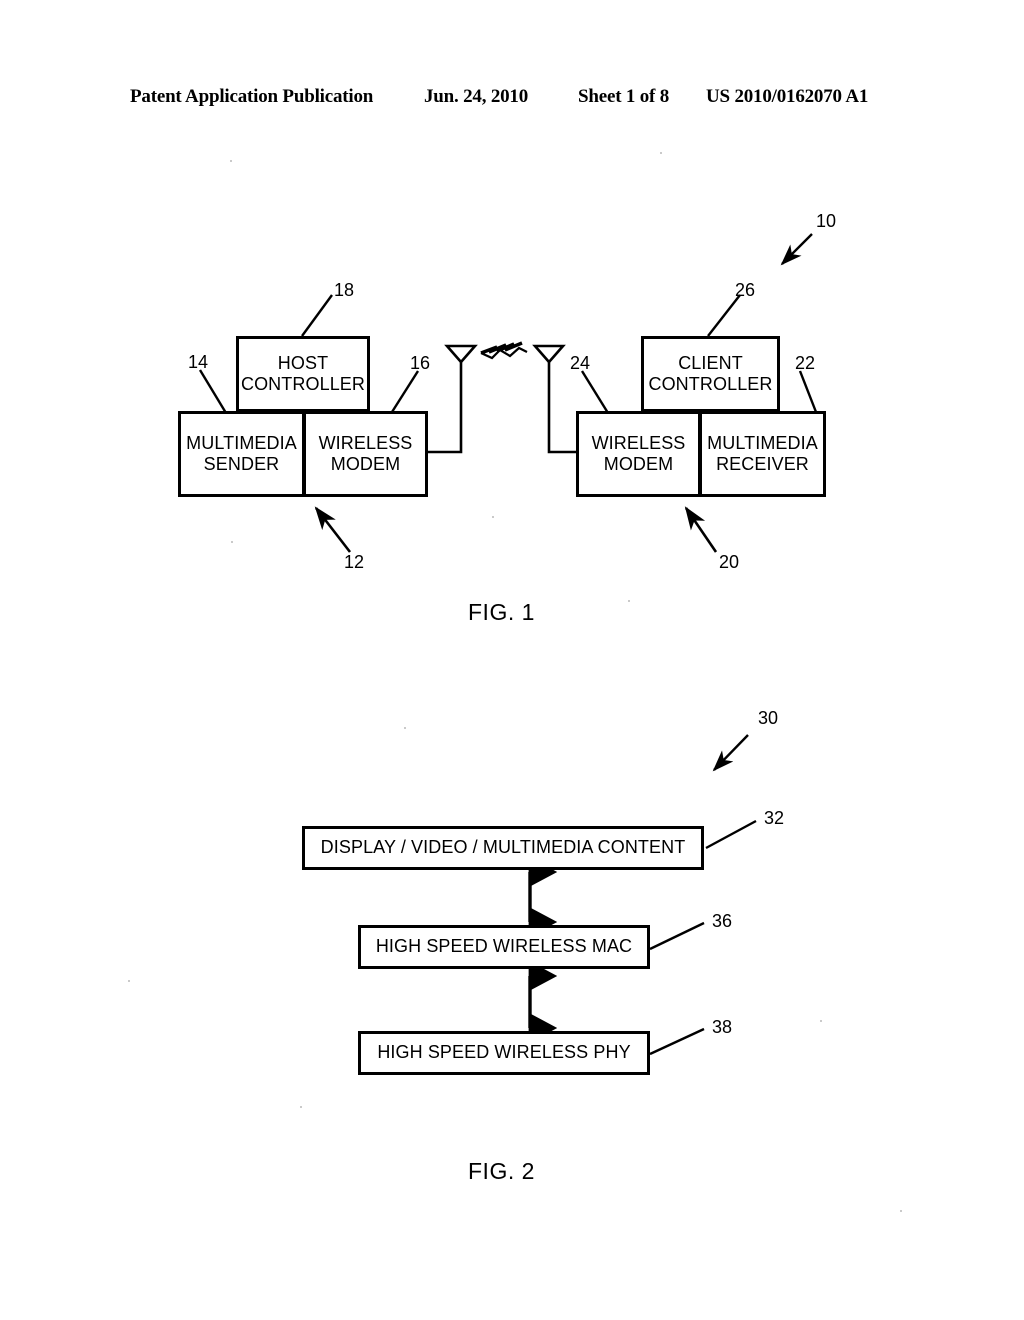 Image resolution: width=1024 pixels, height=1320 pixels. What do you see at coordinates (354, 562) in the screenshot?
I see `fig1-ref-12: 12` at bounding box center [354, 562].